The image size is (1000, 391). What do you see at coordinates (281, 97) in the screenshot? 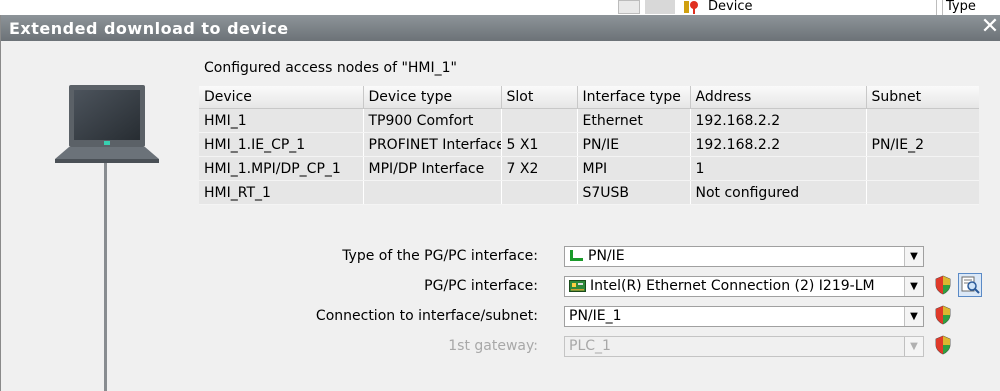
I see `column-header-device: Device` at bounding box center [281, 97].